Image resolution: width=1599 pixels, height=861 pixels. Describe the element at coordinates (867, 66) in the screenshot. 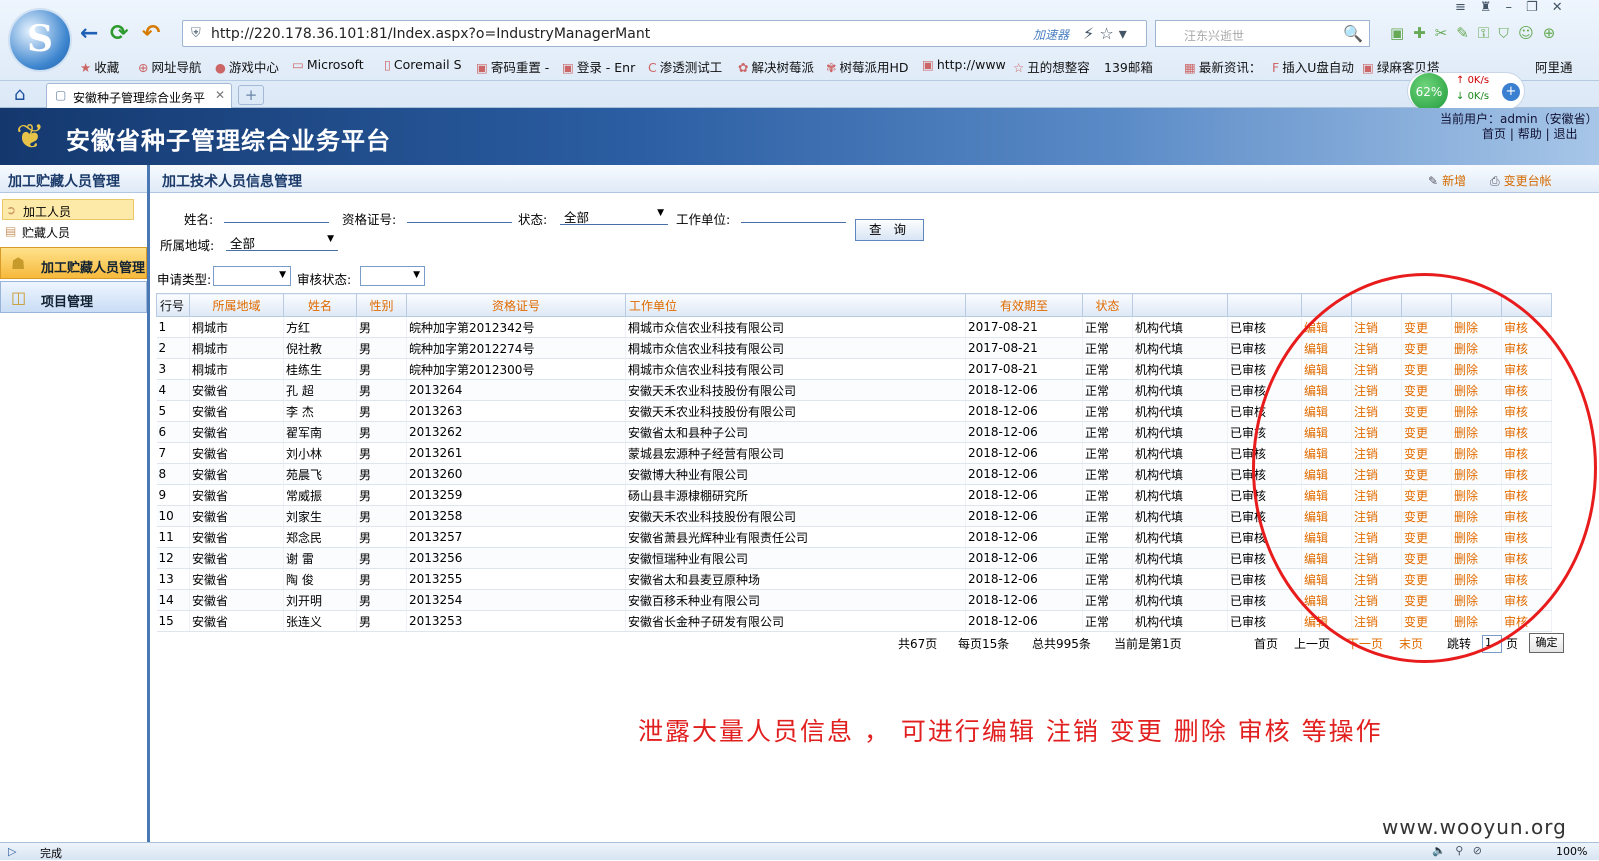

I see `bookmark-item: ✾ 树莓派用HD` at that location.